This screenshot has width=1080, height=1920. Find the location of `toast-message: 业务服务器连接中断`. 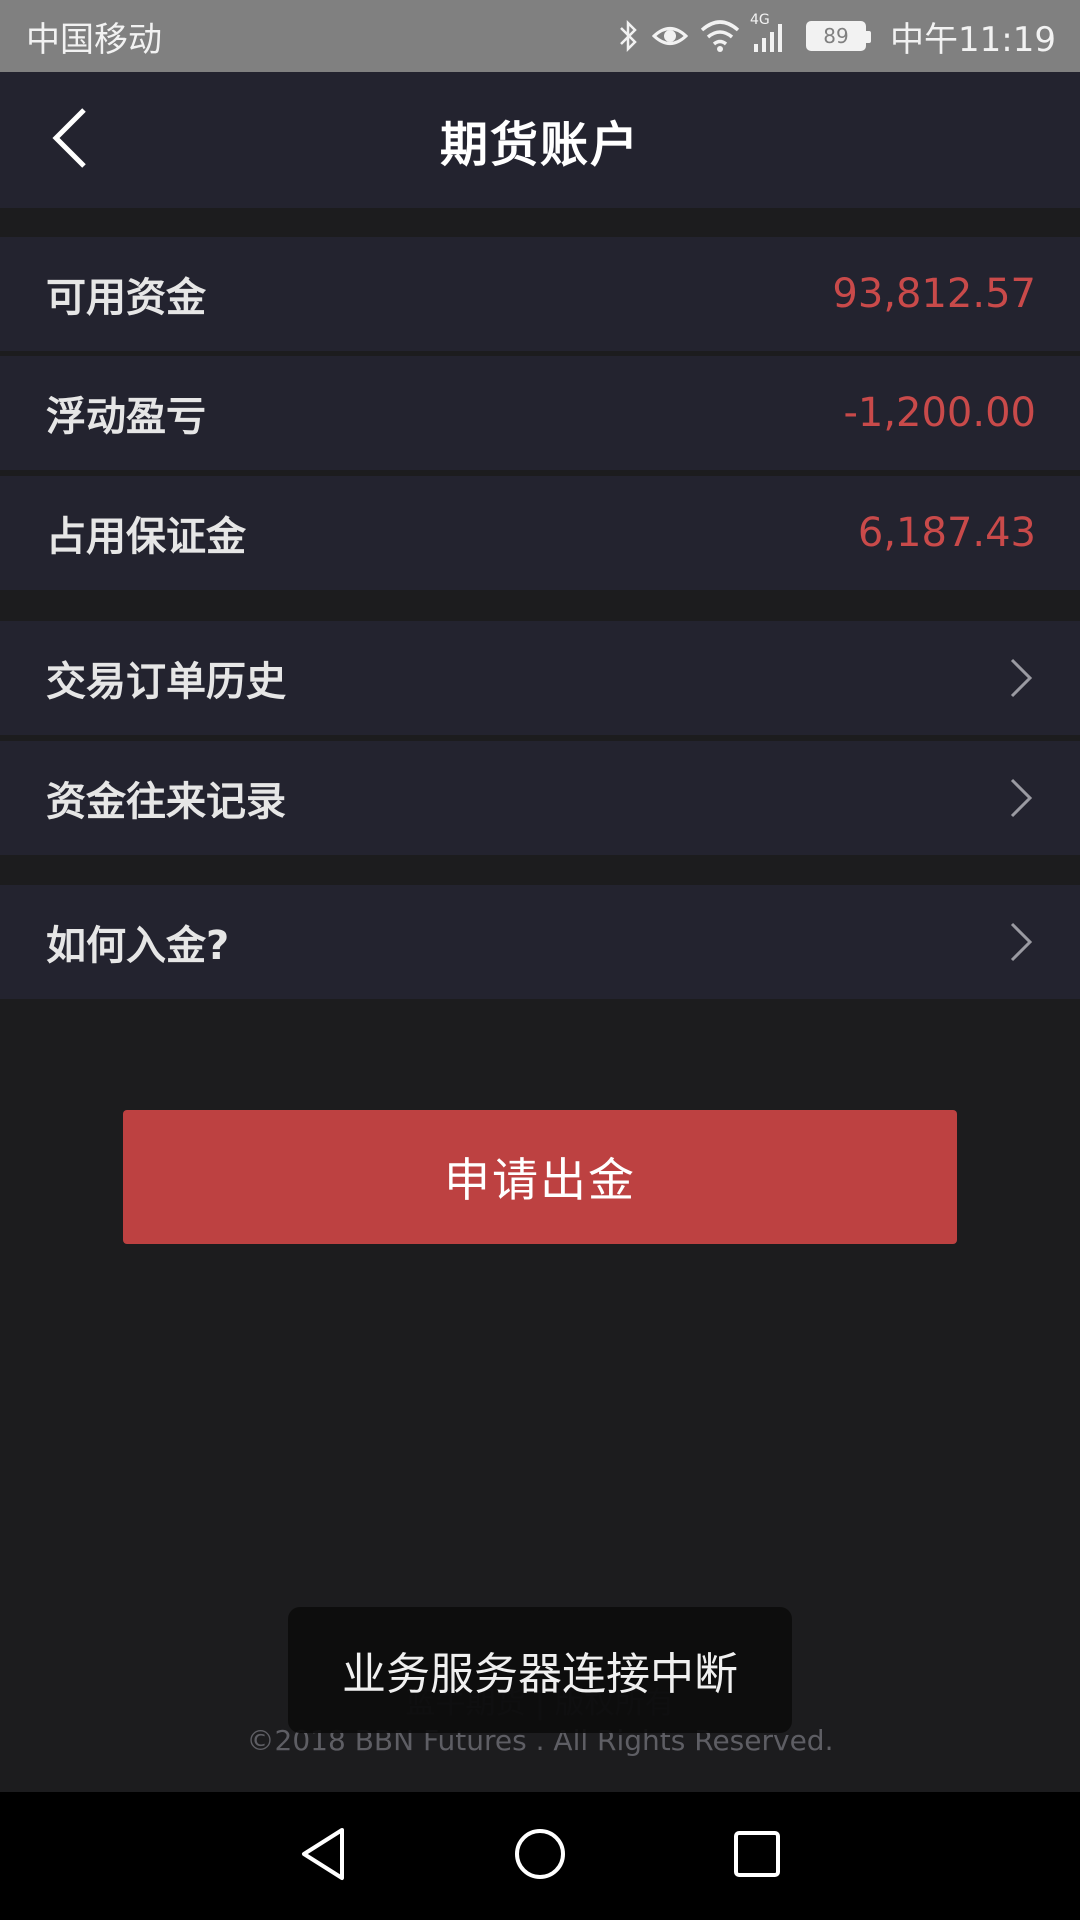

toast-message: 业务服务器连接中断 is located at coordinates (540, 1670).